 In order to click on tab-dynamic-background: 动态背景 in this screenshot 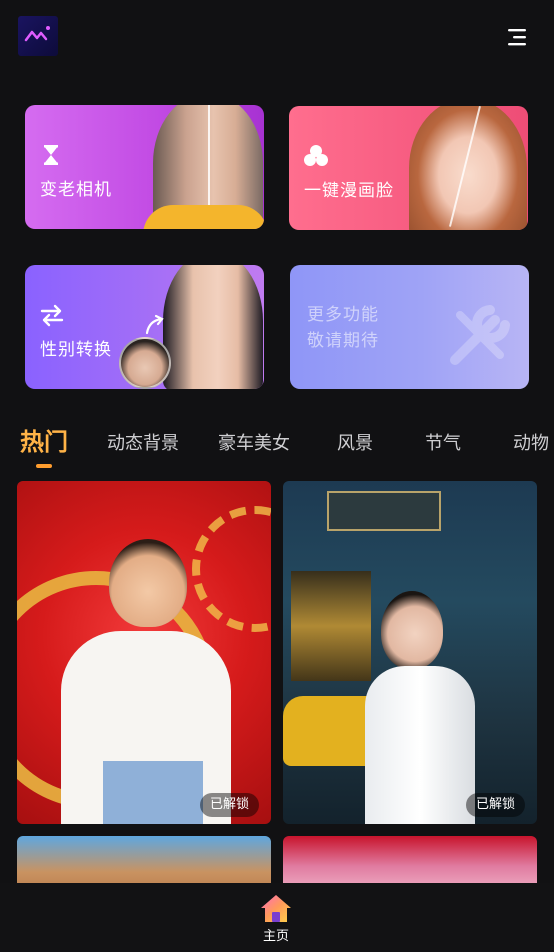, I will do `click(143, 442)`.